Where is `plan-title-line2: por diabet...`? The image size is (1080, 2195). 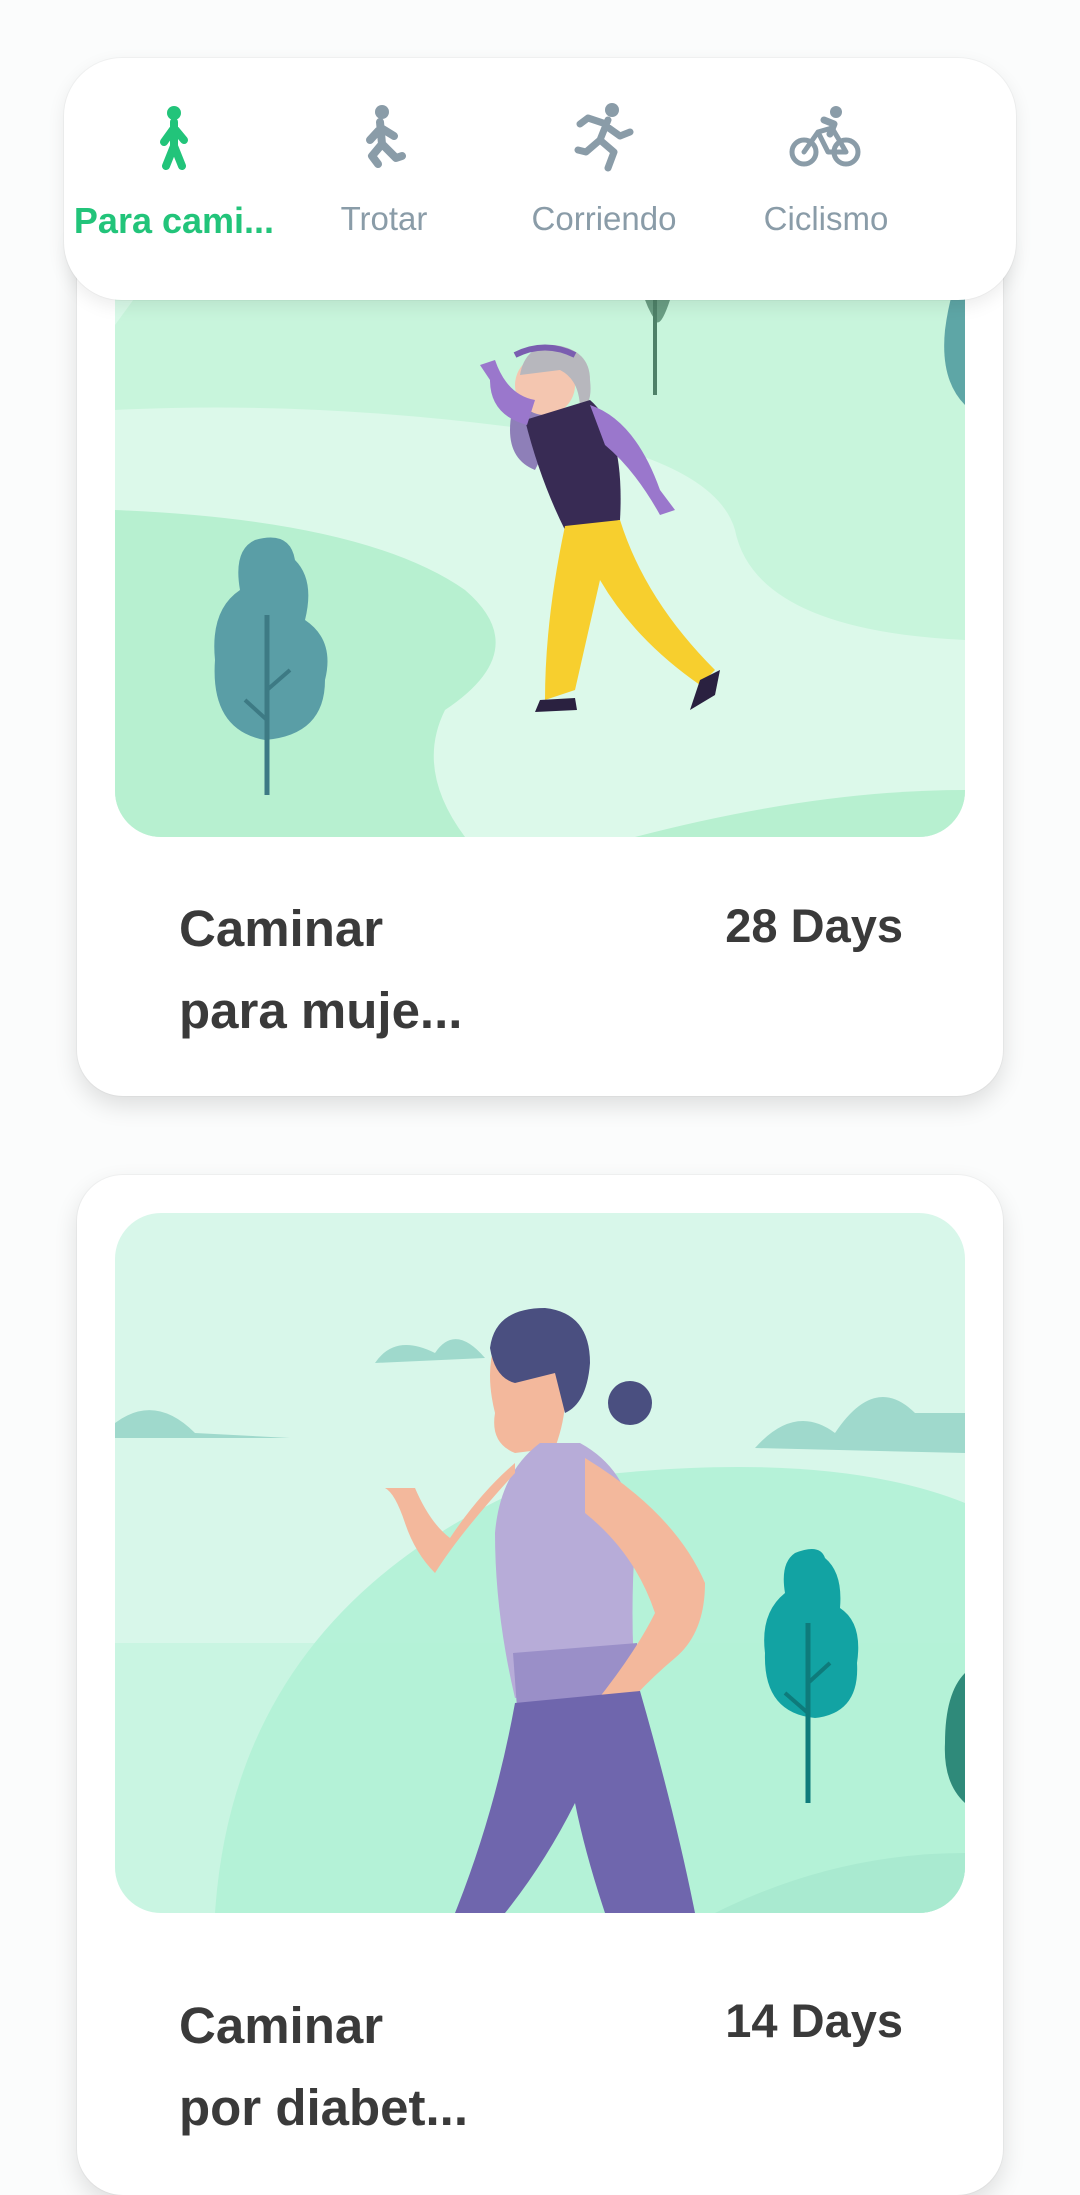
plan-title-line2: por diabet... is located at coordinates (324, 2107).